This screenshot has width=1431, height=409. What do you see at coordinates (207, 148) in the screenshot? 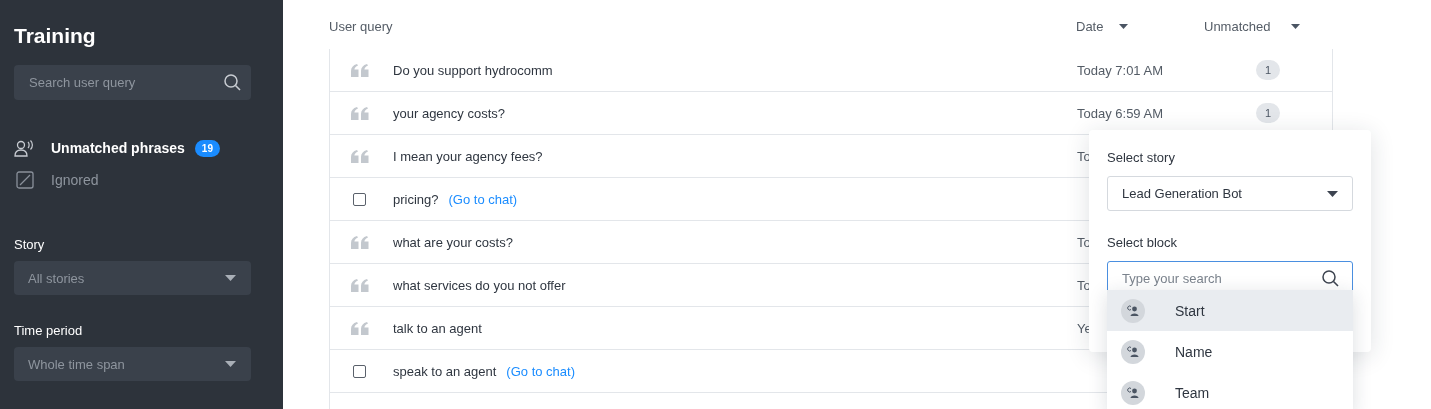
I see `count-badge: 19` at bounding box center [207, 148].